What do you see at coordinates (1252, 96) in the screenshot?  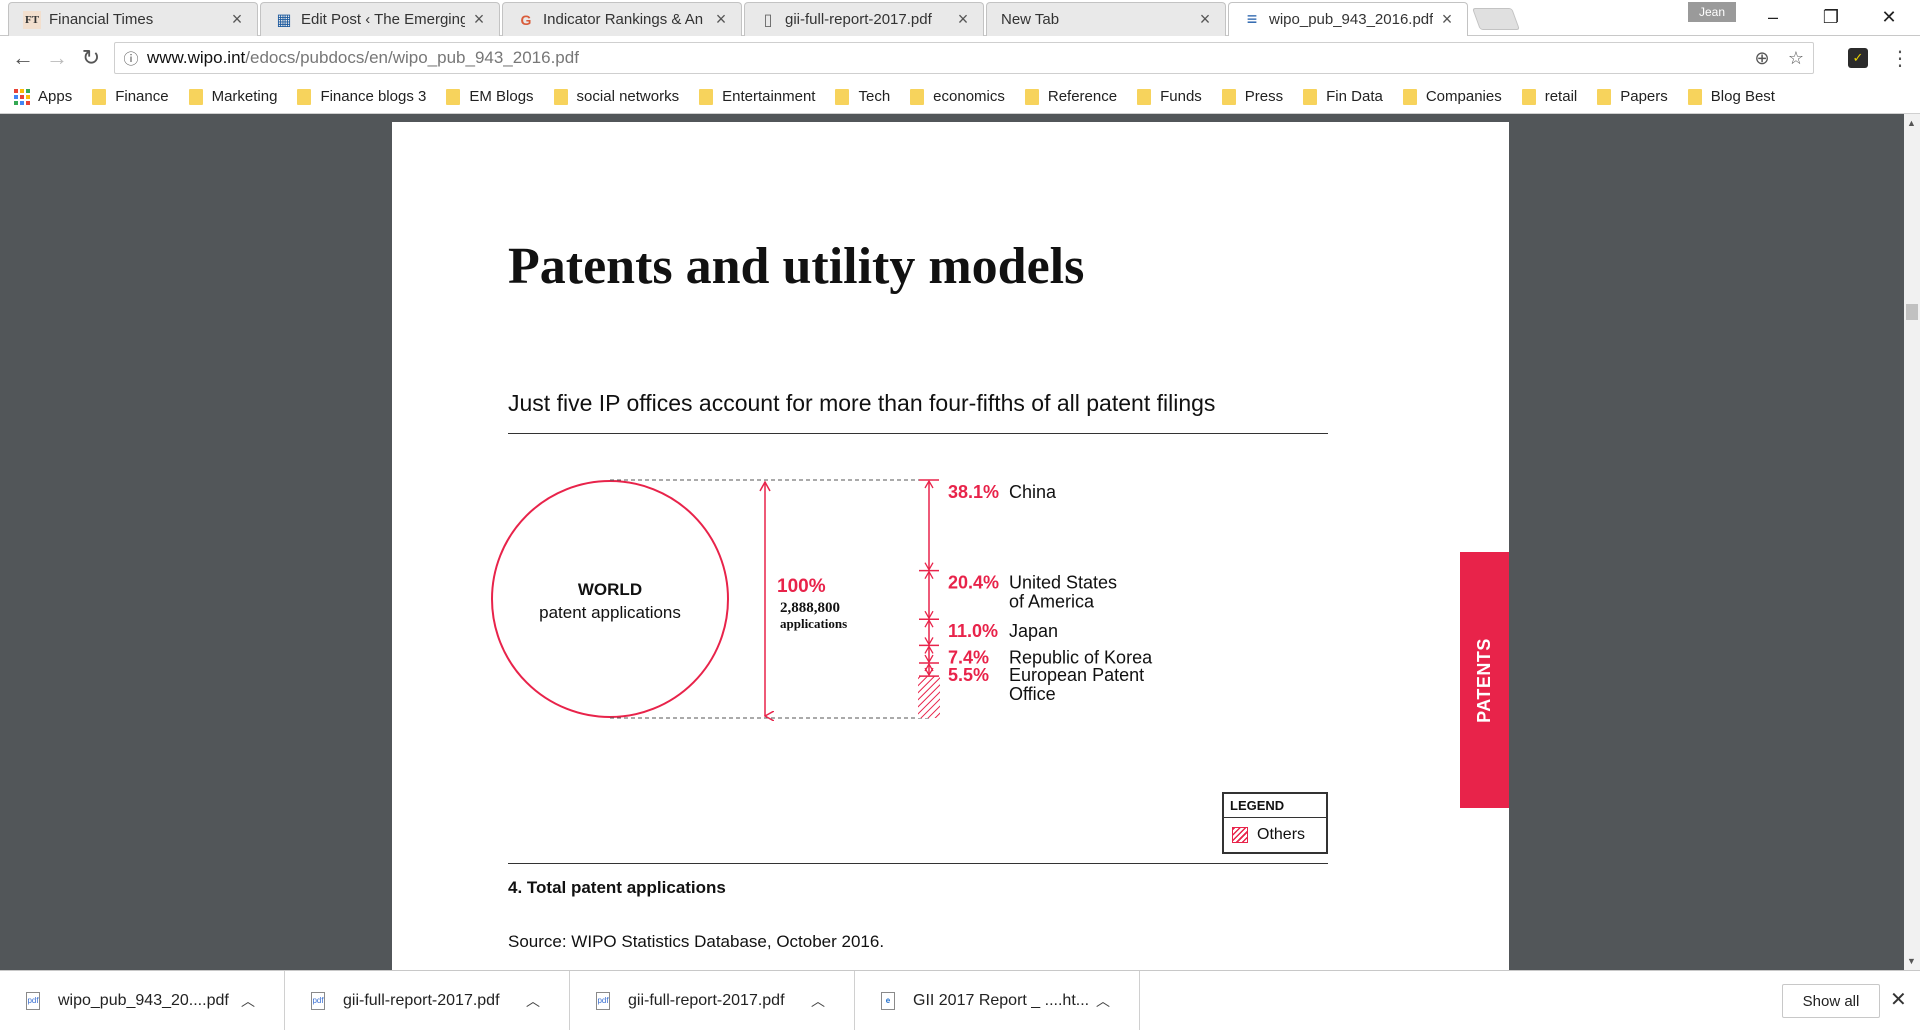 I see `bookmark-folder: Press` at bounding box center [1252, 96].